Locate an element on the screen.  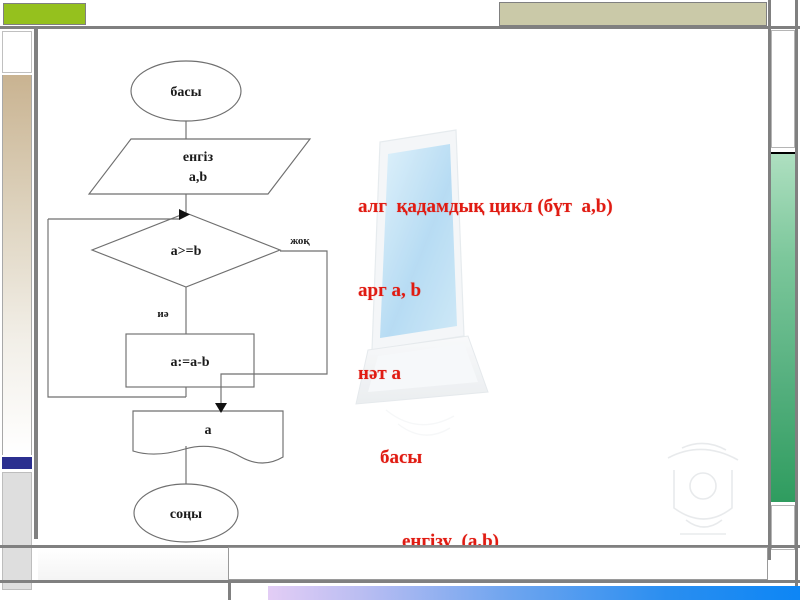
decor-top-right-khaki-block is located at coordinates (633, 14).